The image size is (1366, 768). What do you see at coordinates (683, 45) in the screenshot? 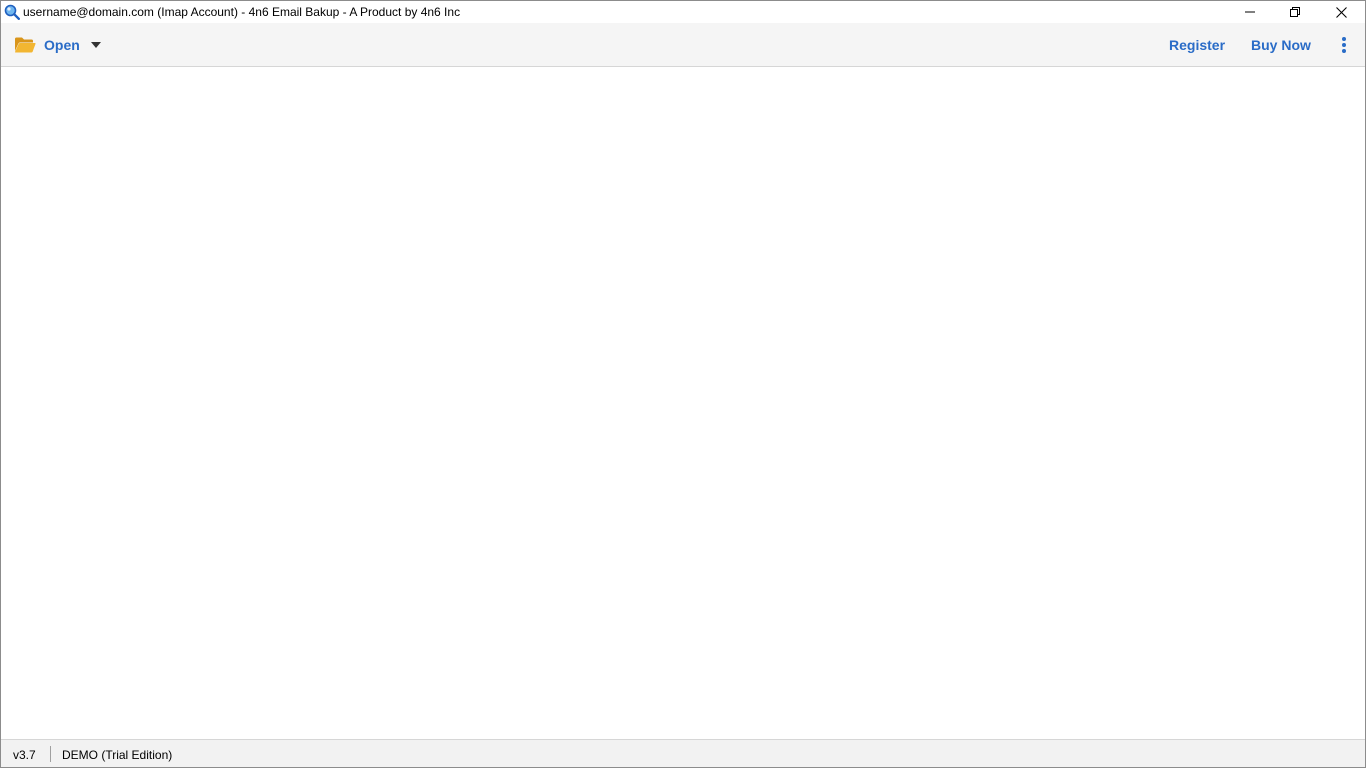
I see `toolbar: Open Register Buy Now` at bounding box center [683, 45].